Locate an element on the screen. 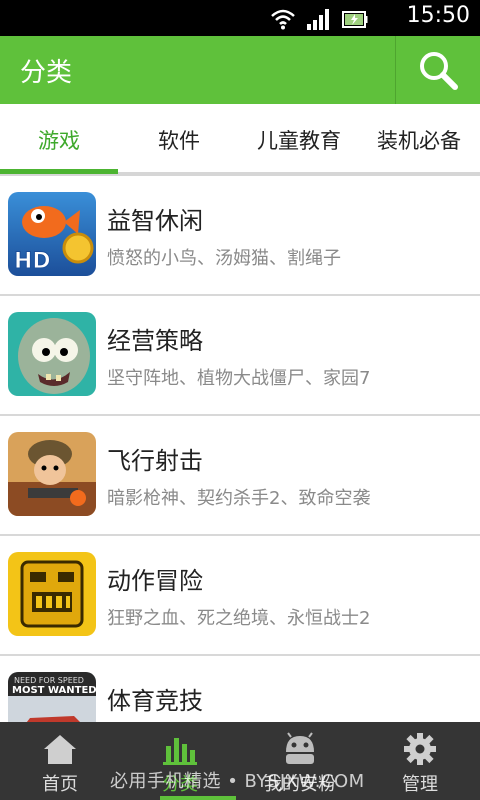  signal-icon is located at coordinates (318, 19).